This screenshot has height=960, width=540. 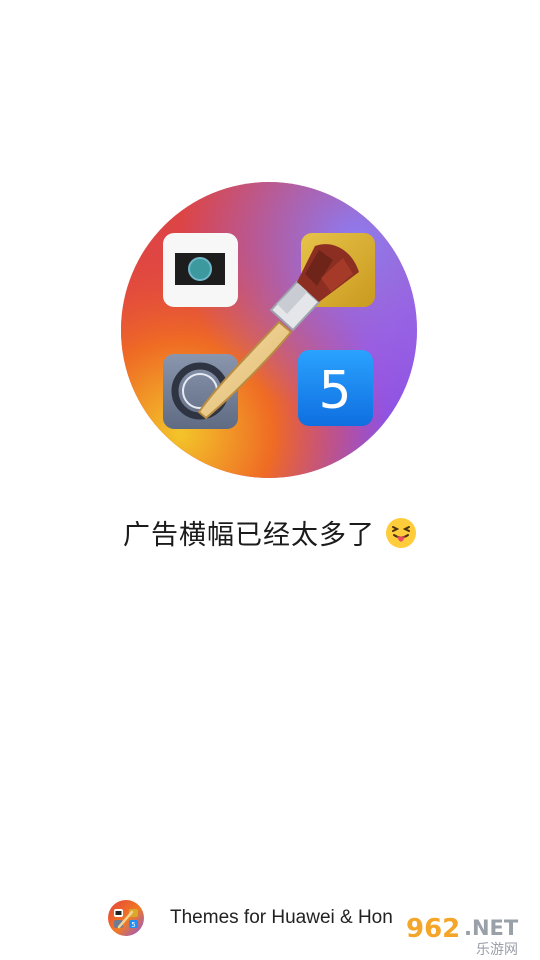 I want to click on watermark-sub: 乐游网, so click(x=497, y=950).